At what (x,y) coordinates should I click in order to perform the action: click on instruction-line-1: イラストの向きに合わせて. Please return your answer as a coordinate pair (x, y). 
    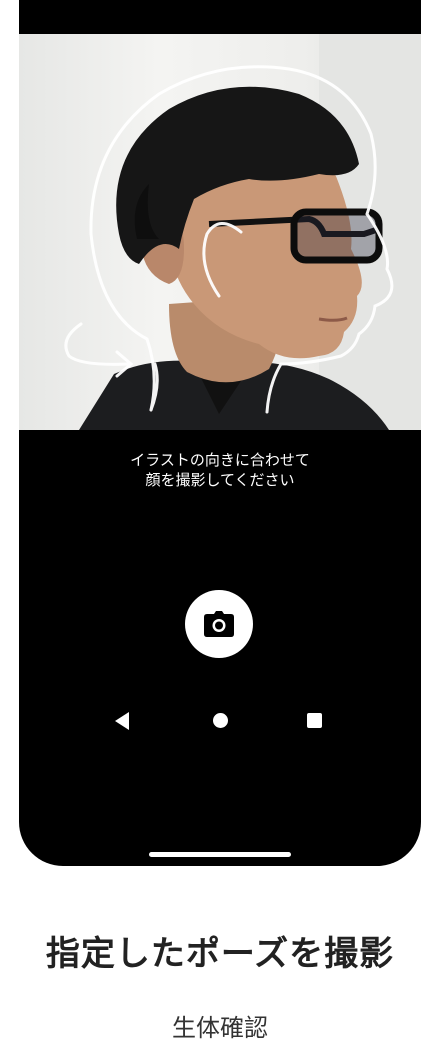
    Looking at the image, I should click on (220, 460).